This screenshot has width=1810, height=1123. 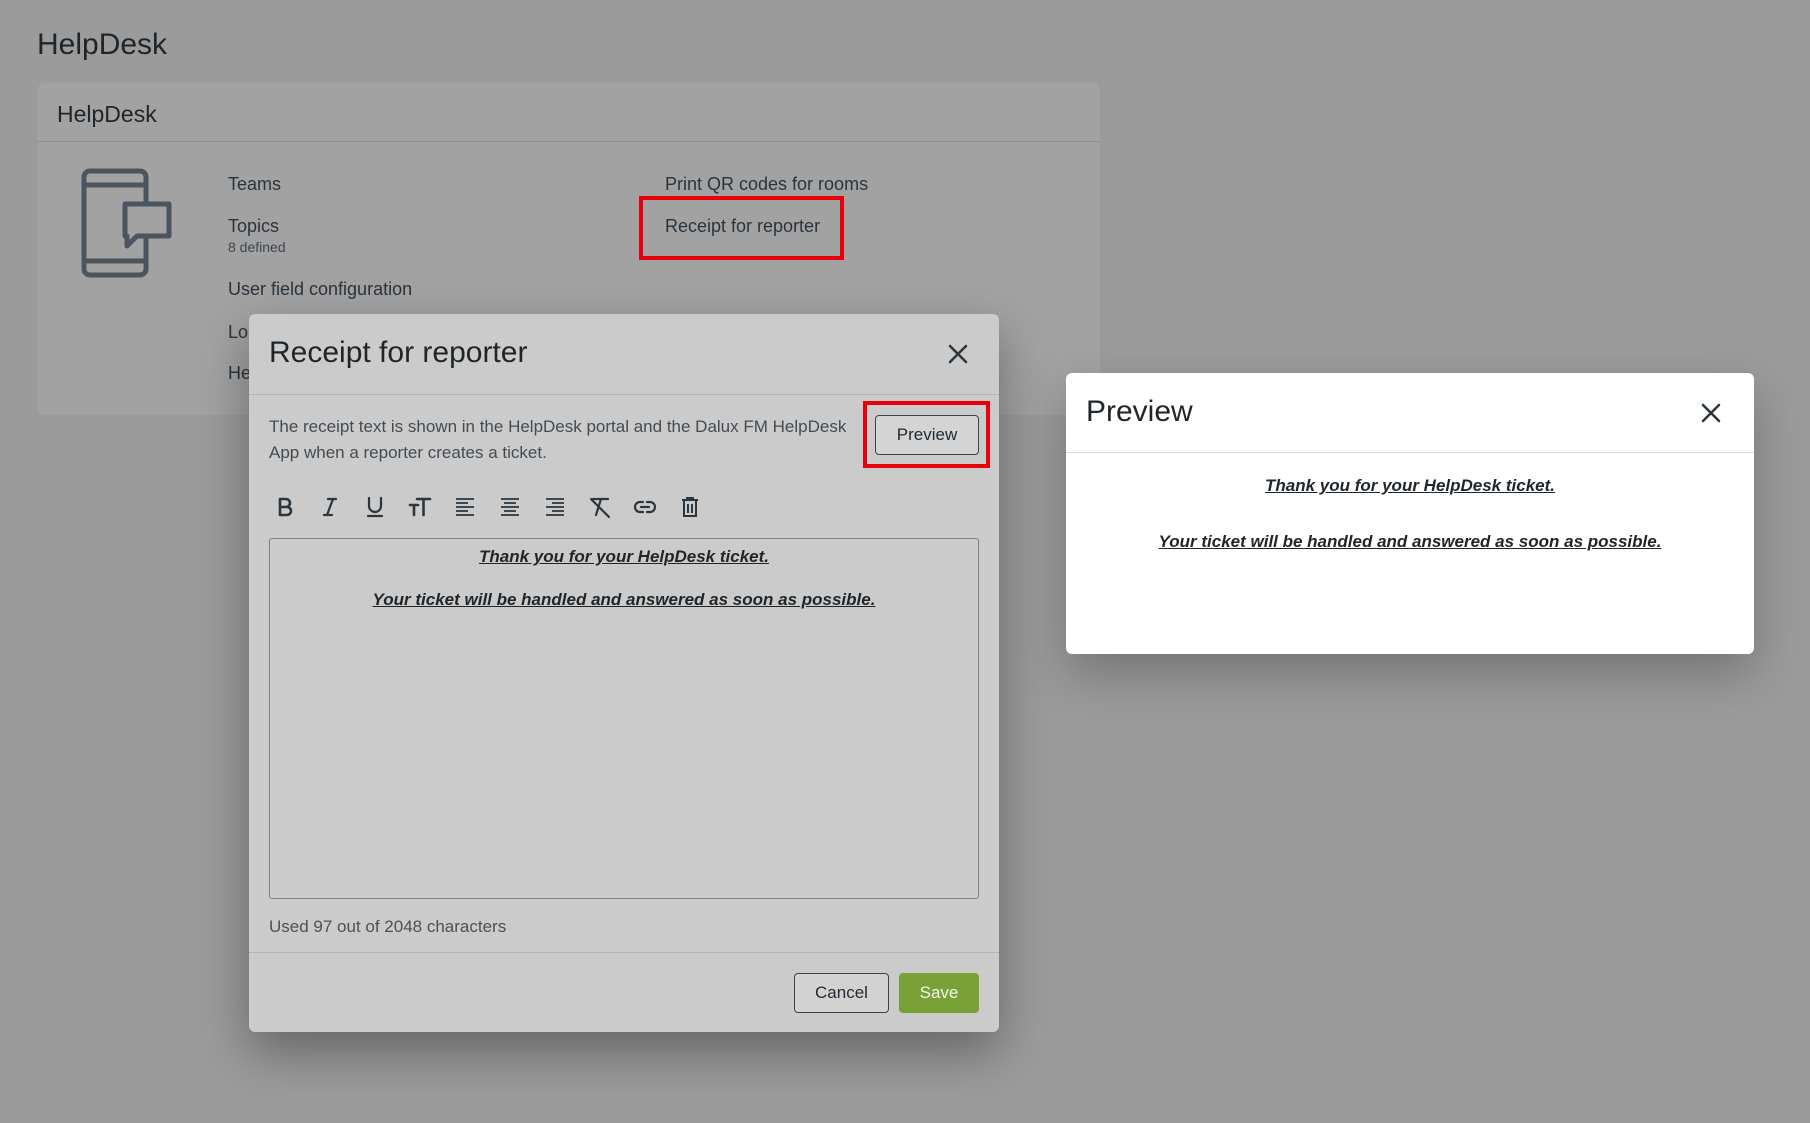 I want to click on underline-button, so click(x=375, y=507).